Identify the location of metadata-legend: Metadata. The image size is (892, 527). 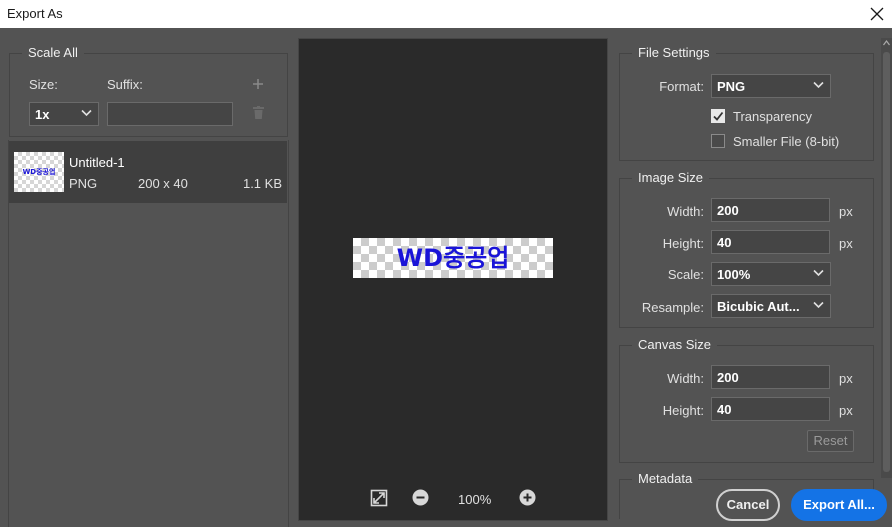
(665, 479).